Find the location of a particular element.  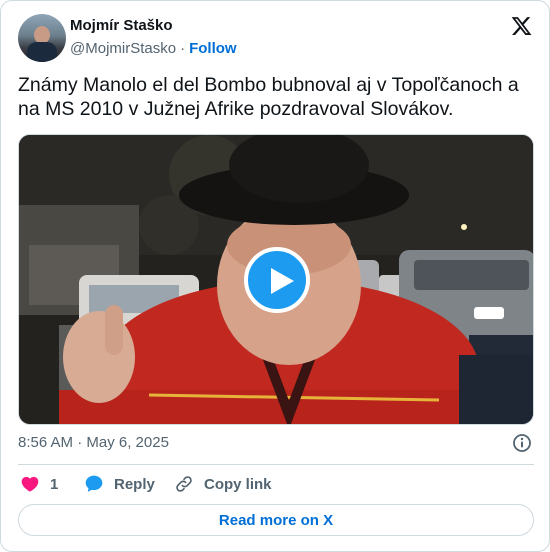

divider is located at coordinates (276, 464).